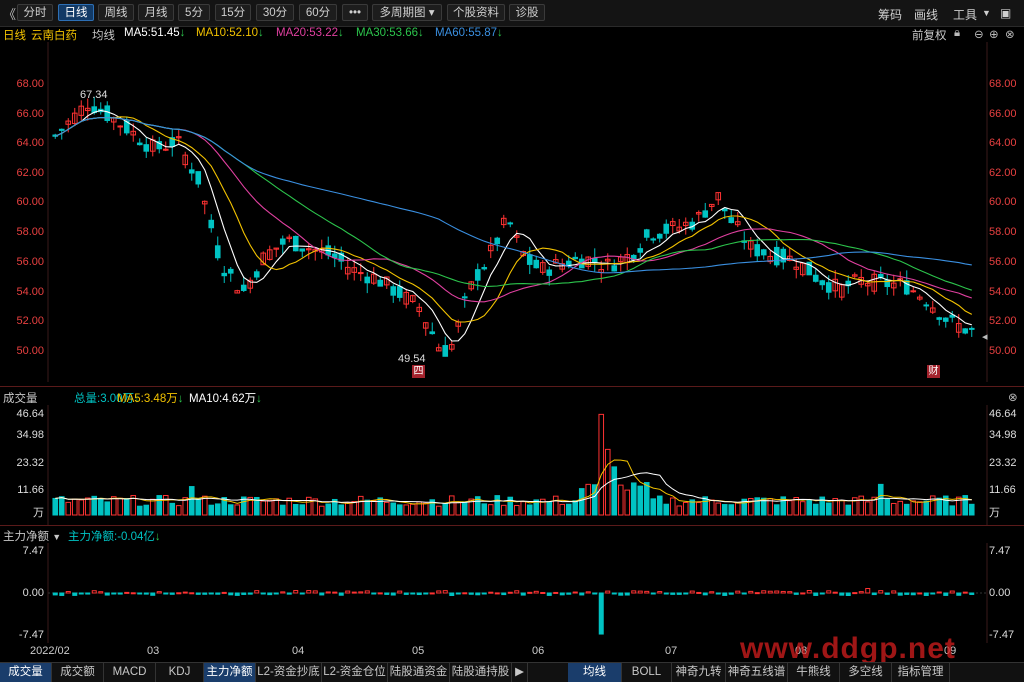 The width and height of the screenshot is (1024, 682). Describe the element at coordinates (890, 14) in the screenshot. I see `chips-button: 筹码` at that location.